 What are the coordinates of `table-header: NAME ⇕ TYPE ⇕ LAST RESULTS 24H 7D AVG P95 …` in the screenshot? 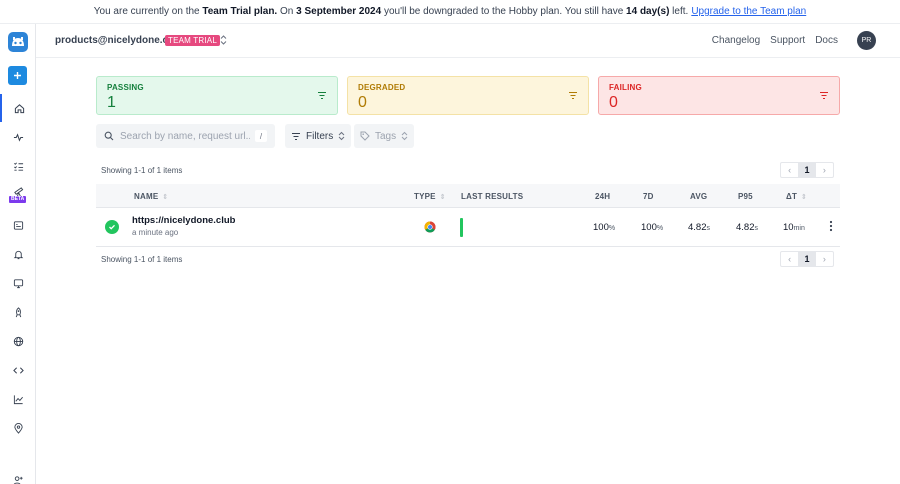 It's located at (468, 196).